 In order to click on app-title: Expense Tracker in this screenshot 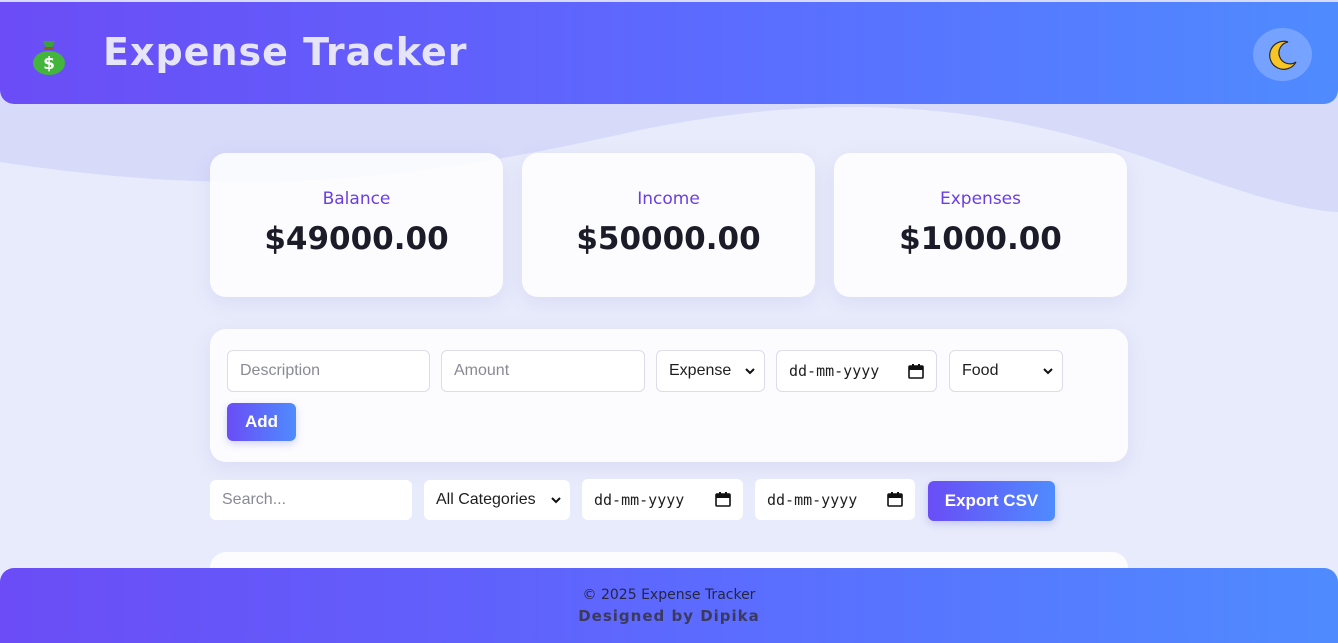, I will do `click(285, 52)`.